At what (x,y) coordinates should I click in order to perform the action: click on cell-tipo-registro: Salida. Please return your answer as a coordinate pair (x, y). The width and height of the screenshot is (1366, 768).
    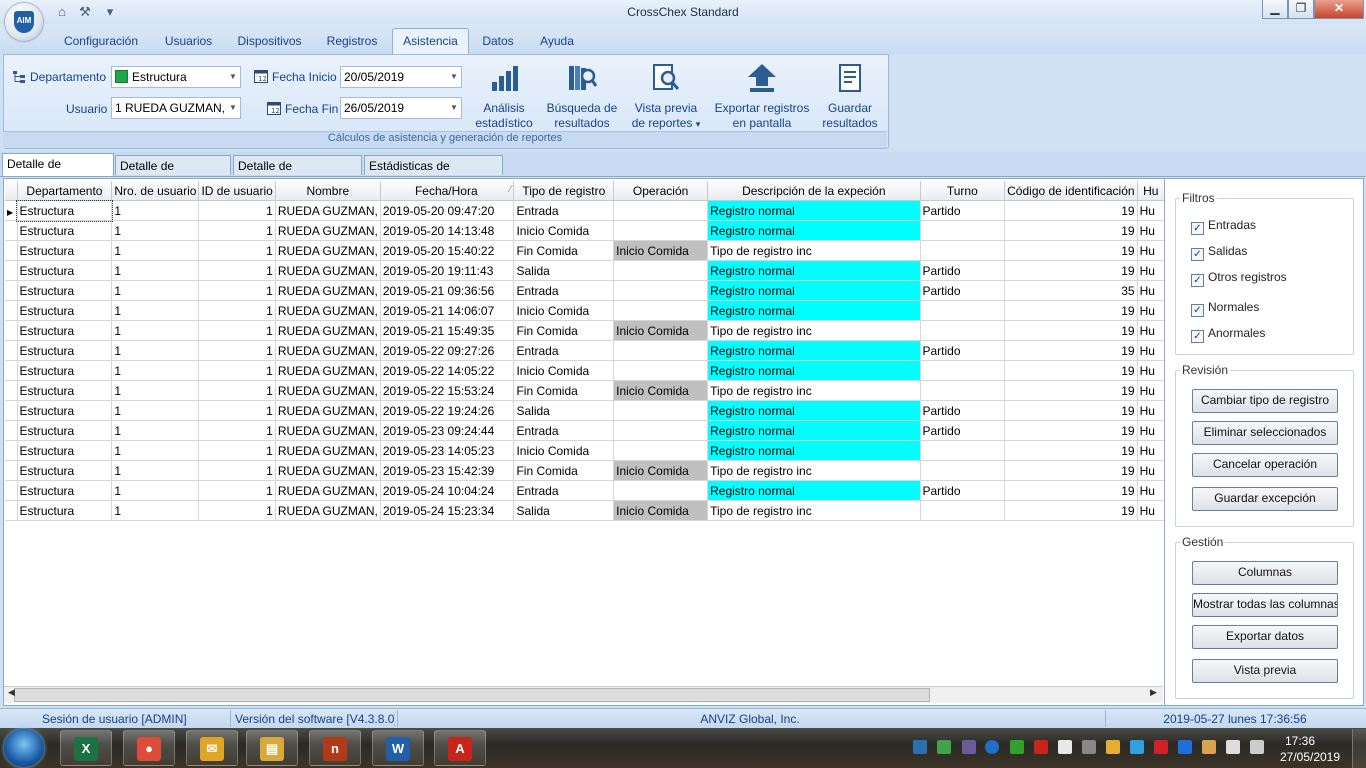
    Looking at the image, I should click on (564, 510).